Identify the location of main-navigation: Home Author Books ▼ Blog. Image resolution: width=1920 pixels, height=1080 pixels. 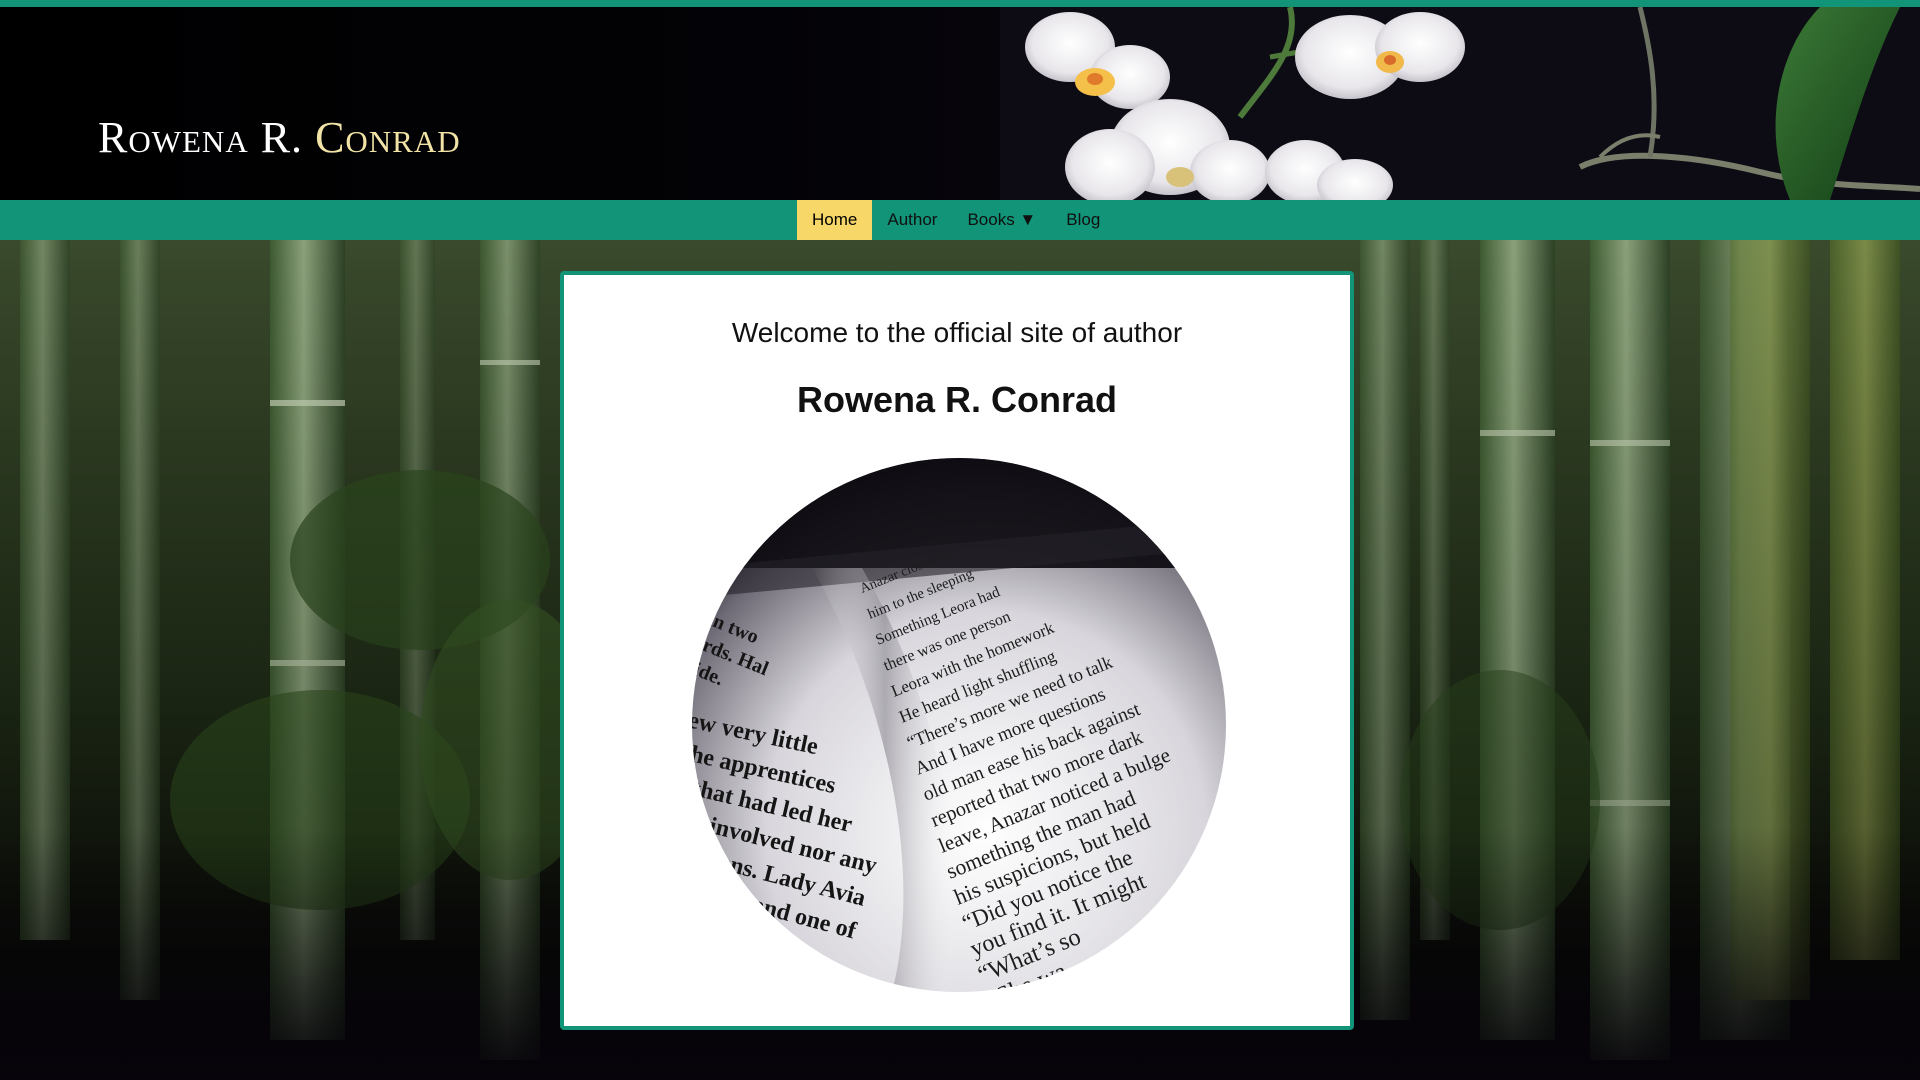
(960, 220).